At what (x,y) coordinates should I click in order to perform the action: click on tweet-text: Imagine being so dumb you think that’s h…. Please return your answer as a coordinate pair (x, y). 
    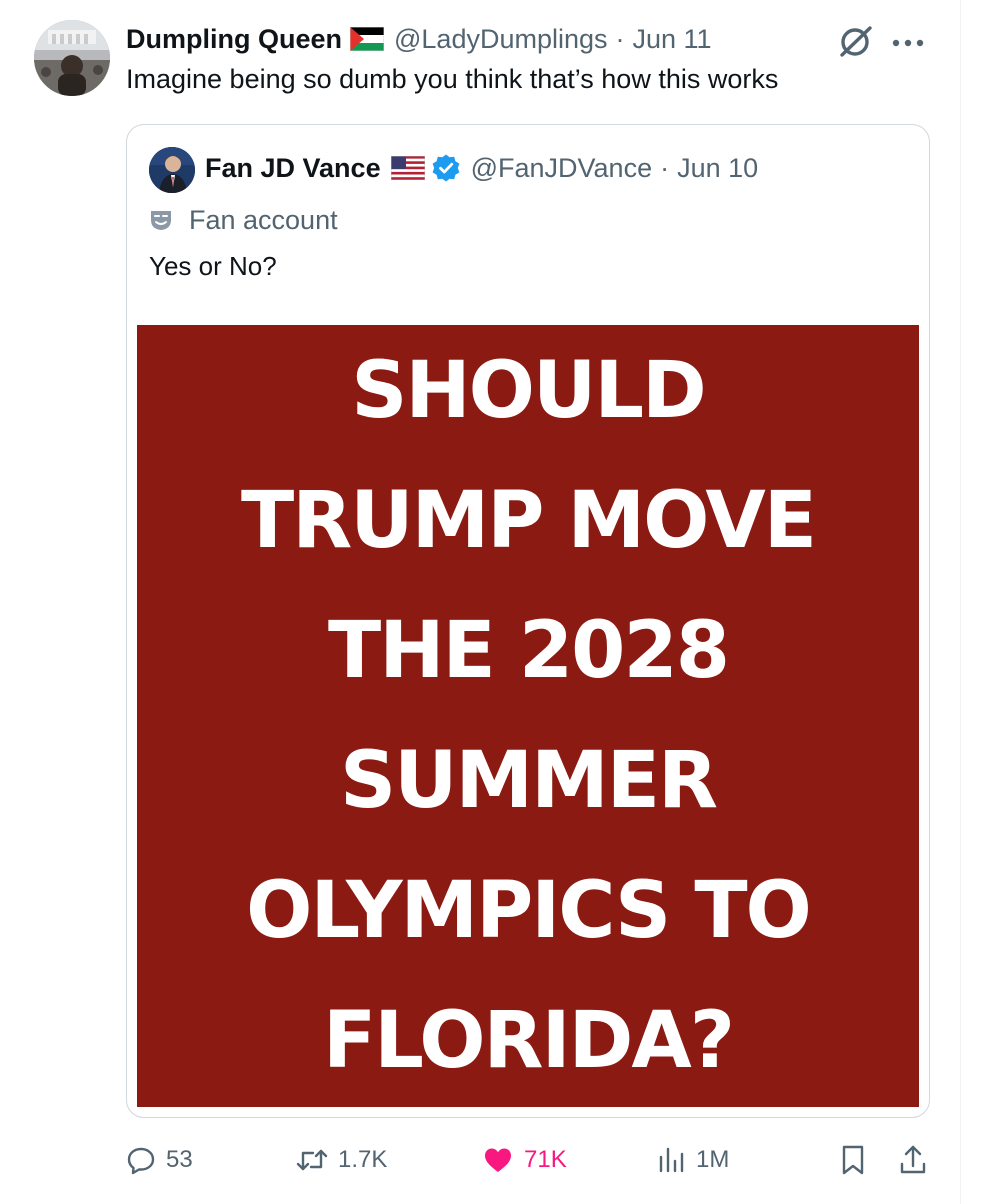
    Looking at the image, I should click on (452, 79).